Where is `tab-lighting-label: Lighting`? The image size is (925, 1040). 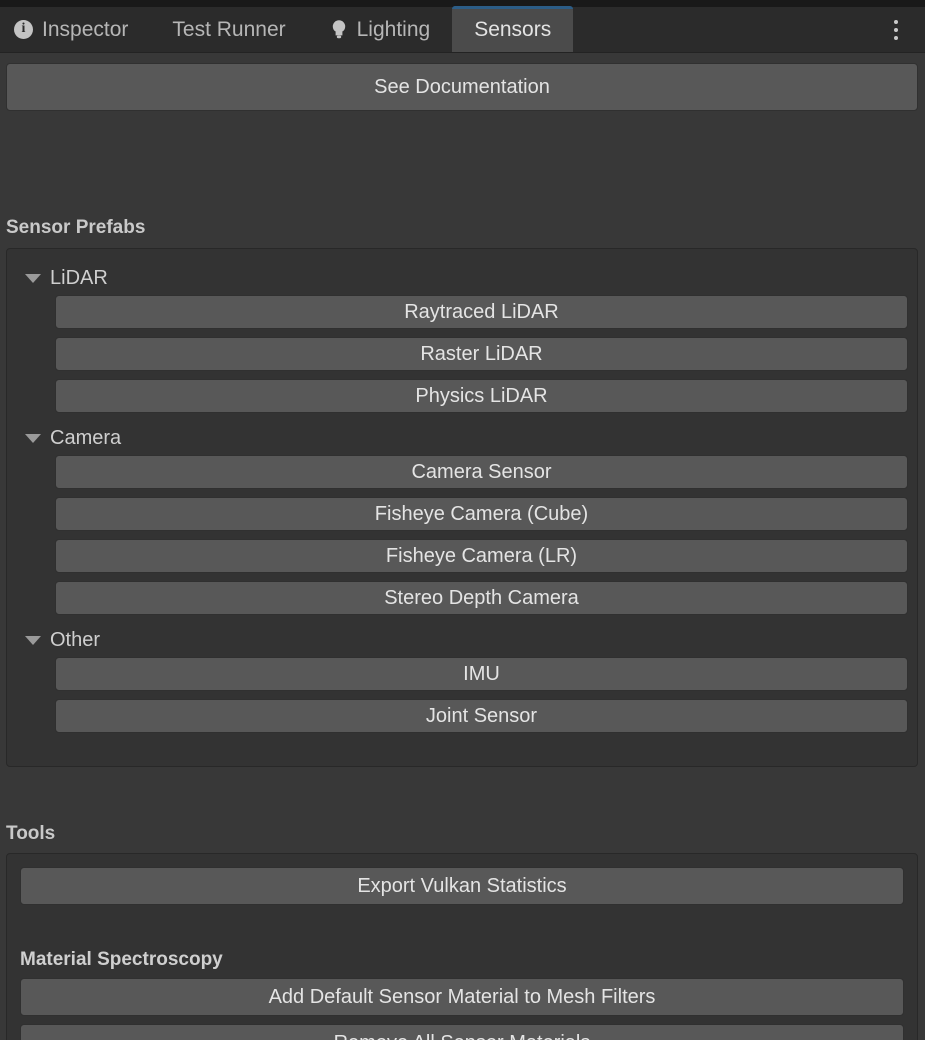
tab-lighting-label: Lighting is located at coordinates (393, 29).